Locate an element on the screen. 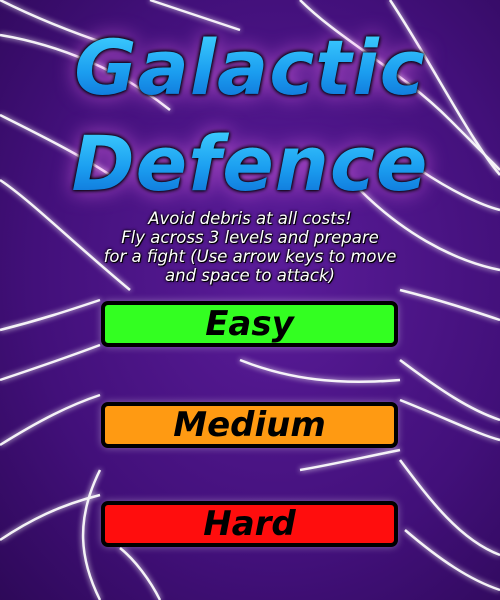  game-title-line1: Galactic is located at coordinates (250, 68).